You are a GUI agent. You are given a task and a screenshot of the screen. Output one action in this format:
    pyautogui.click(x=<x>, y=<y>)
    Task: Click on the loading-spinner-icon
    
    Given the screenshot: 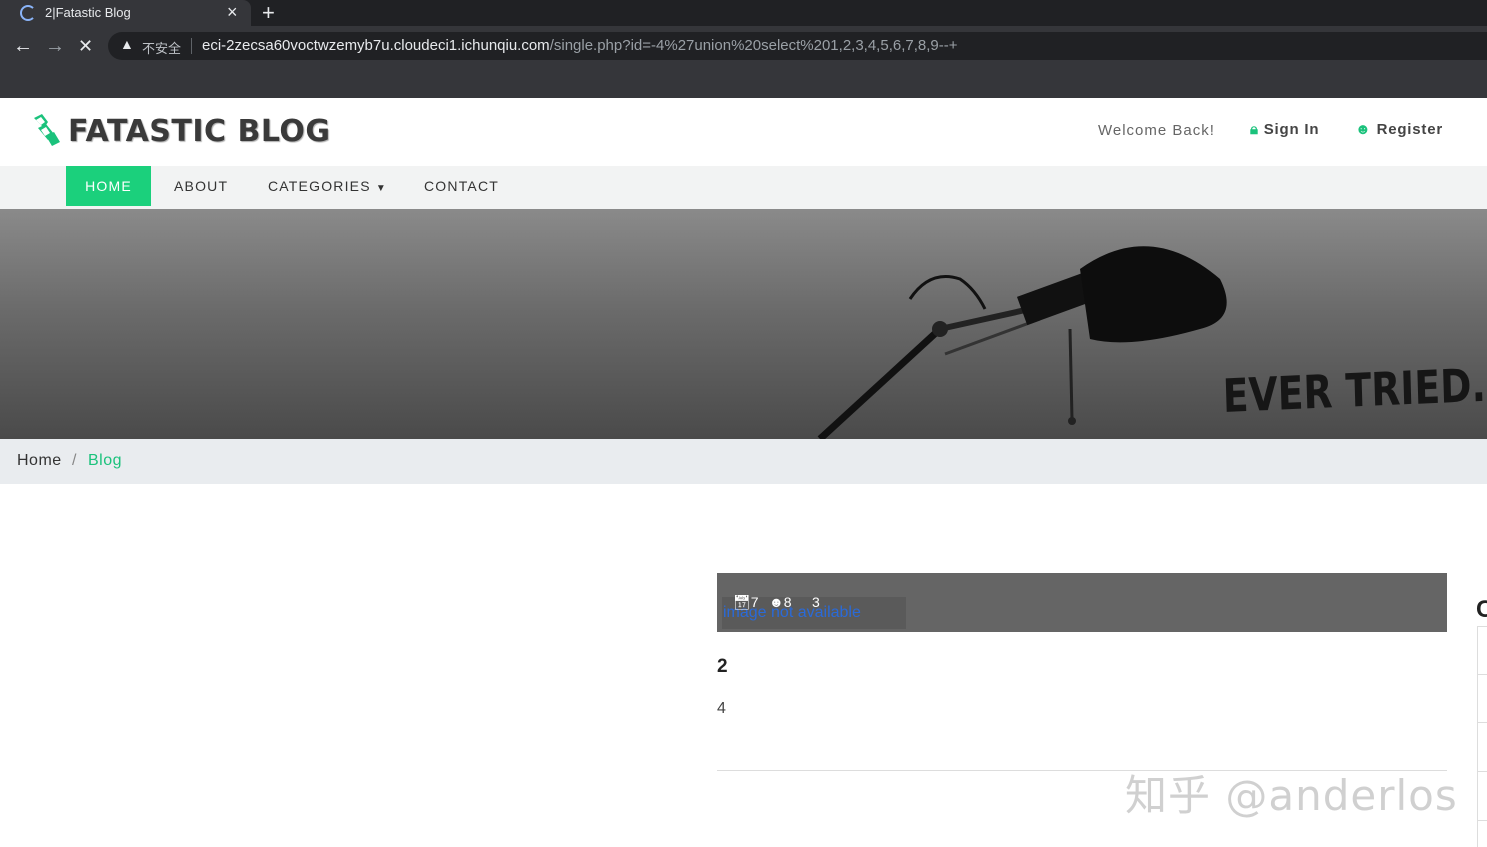 What is the action you would take?
    pyautogui.click(x=28, y=13)
    